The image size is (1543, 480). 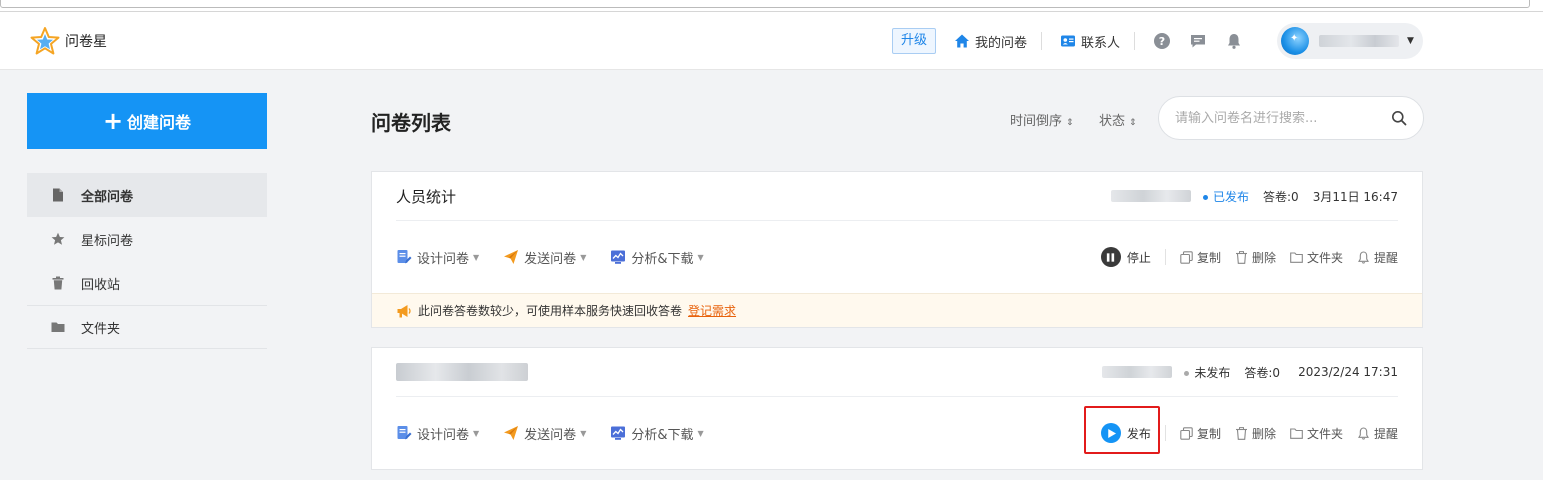 I want to click on survey-card-header: 人员统计 已发布 答卷:0 3月11日 16:47, so click(x=897, y=196).